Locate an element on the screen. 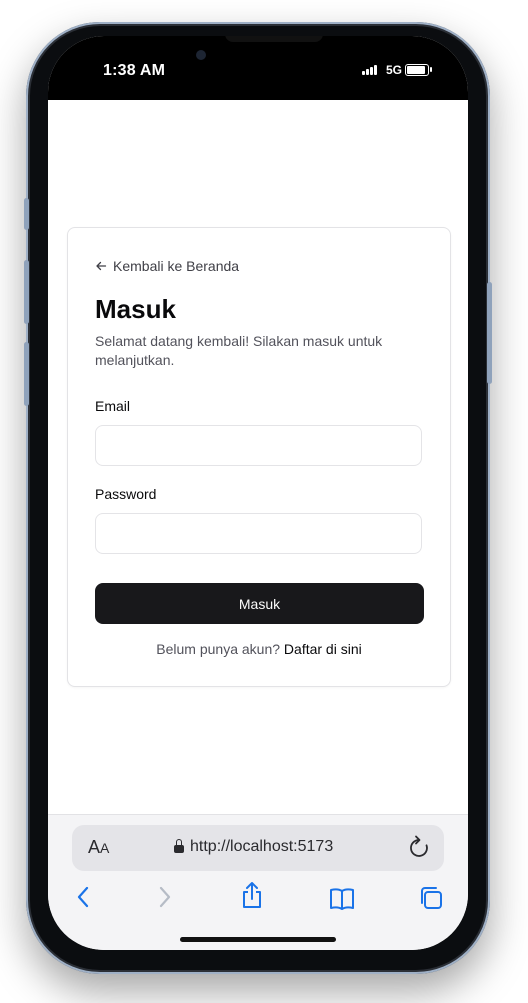 The image size is (528, 1003). mute-switch is located at coordinates (26, 214).